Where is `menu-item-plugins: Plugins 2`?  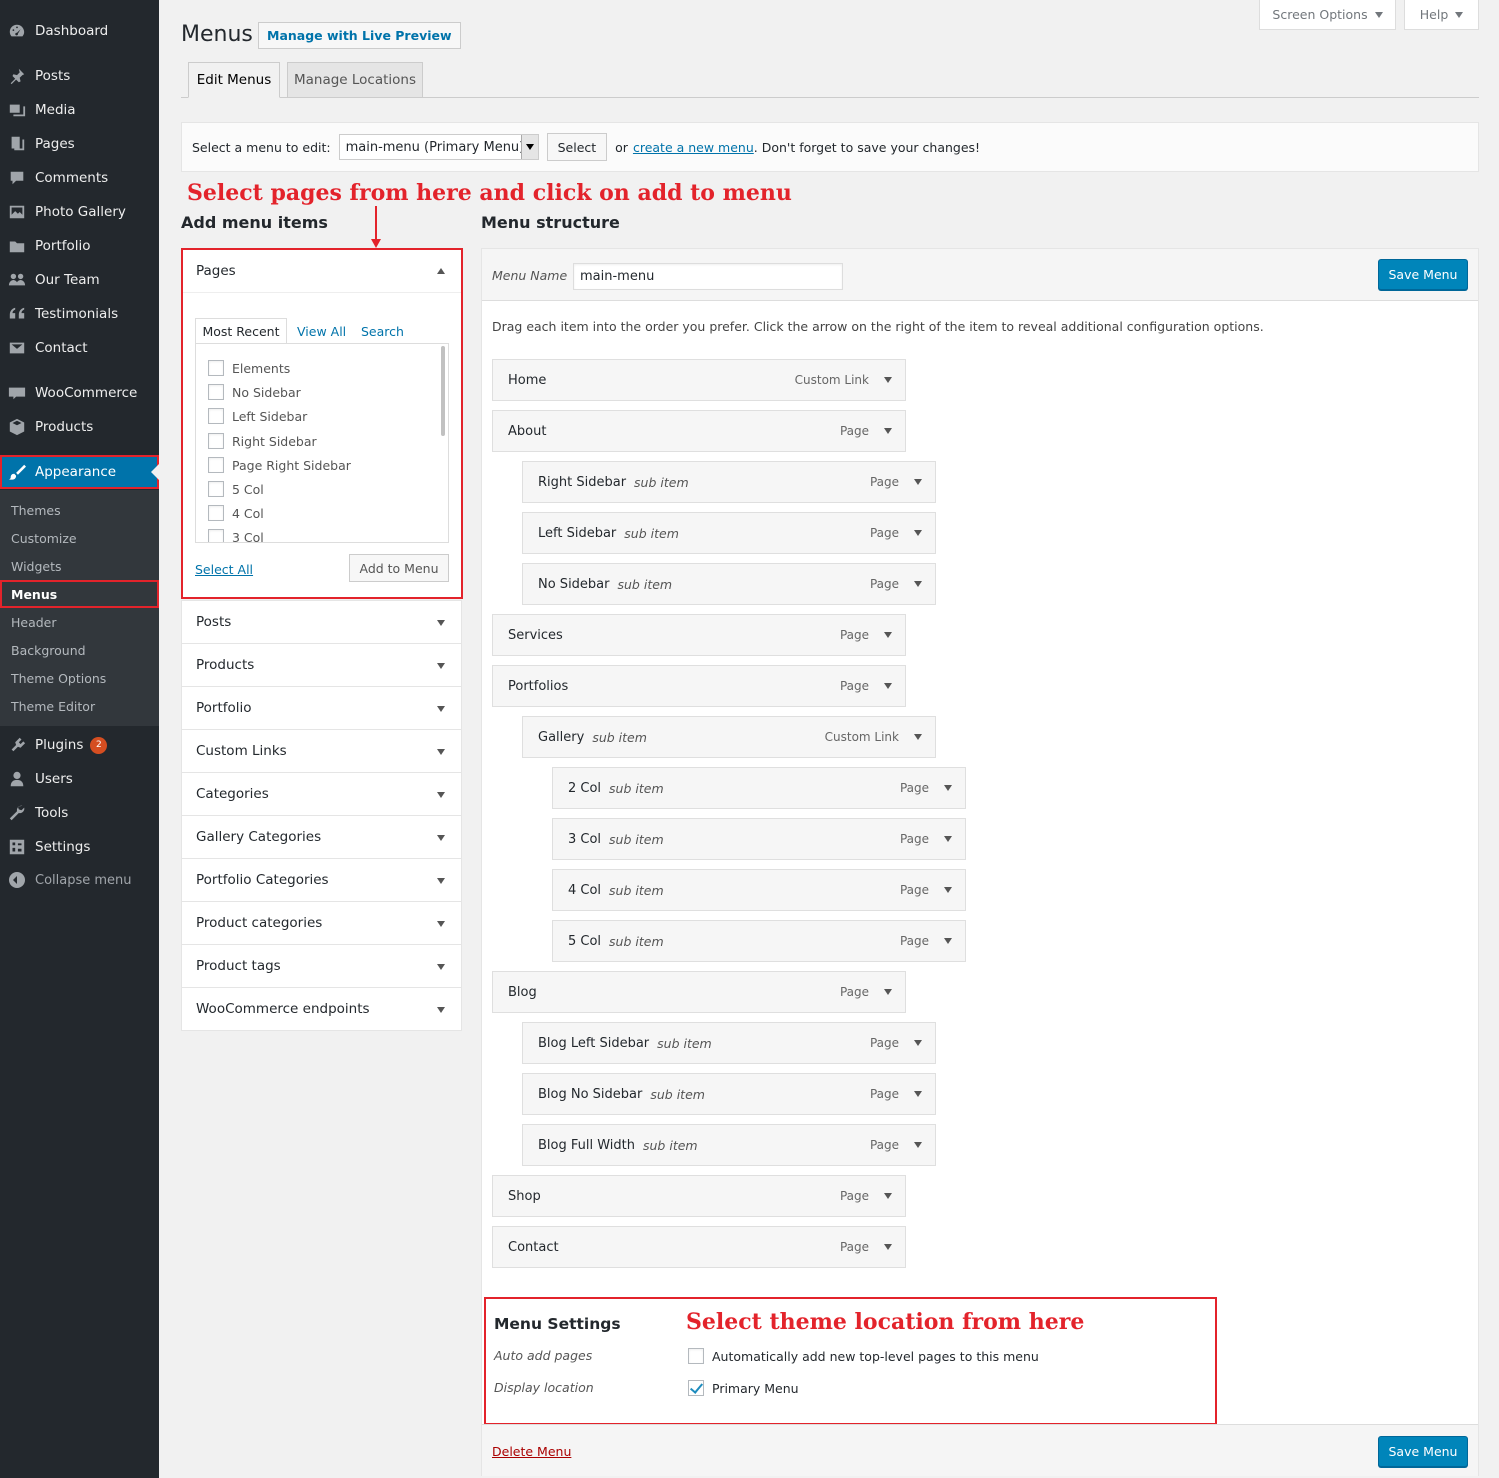 menu-item-plugins: Plugins 2 is located at coordinates (79, 745).